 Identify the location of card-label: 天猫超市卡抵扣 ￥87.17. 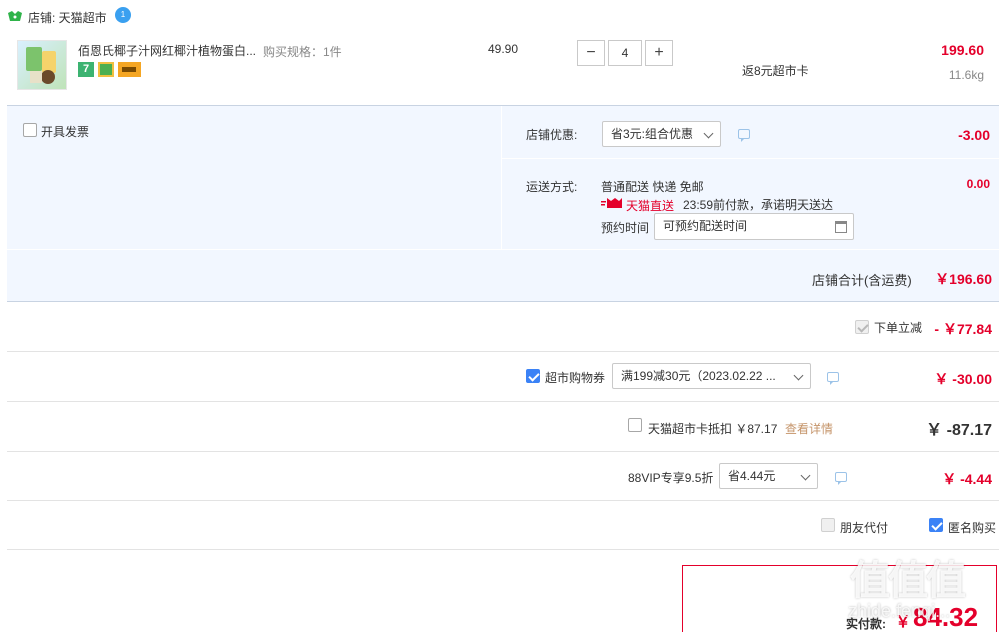
(712, 428).